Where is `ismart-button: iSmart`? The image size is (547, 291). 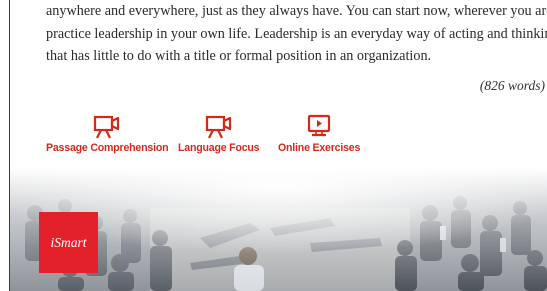
ismart-button: iSmart is located at coordinates (68, 242).